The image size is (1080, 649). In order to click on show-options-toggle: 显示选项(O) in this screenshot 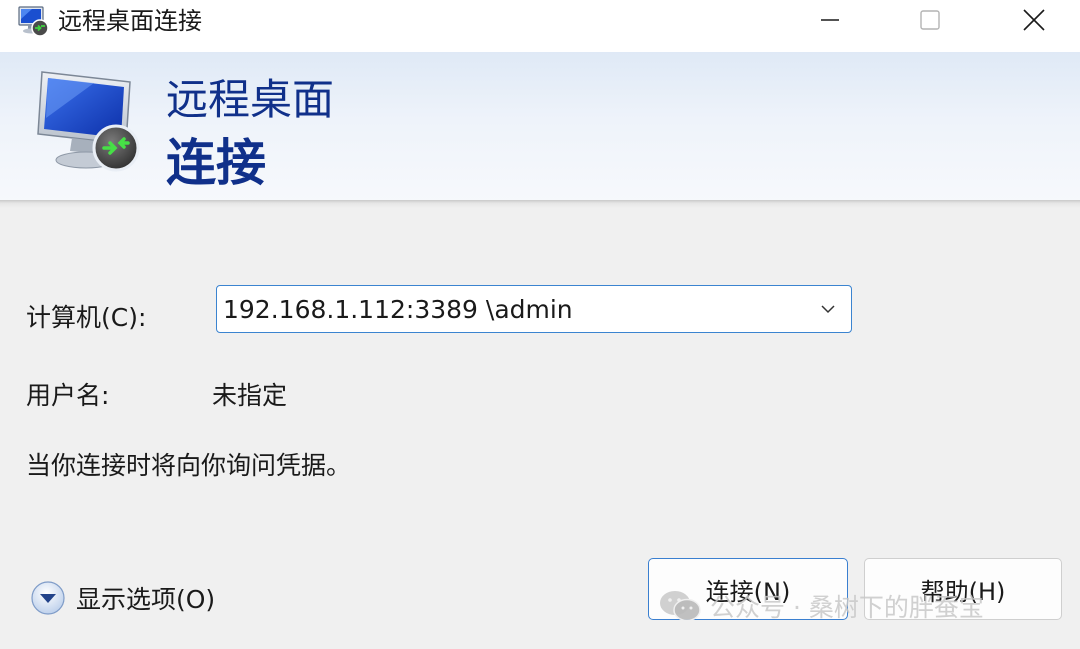, I will do `click(122, 598)`.